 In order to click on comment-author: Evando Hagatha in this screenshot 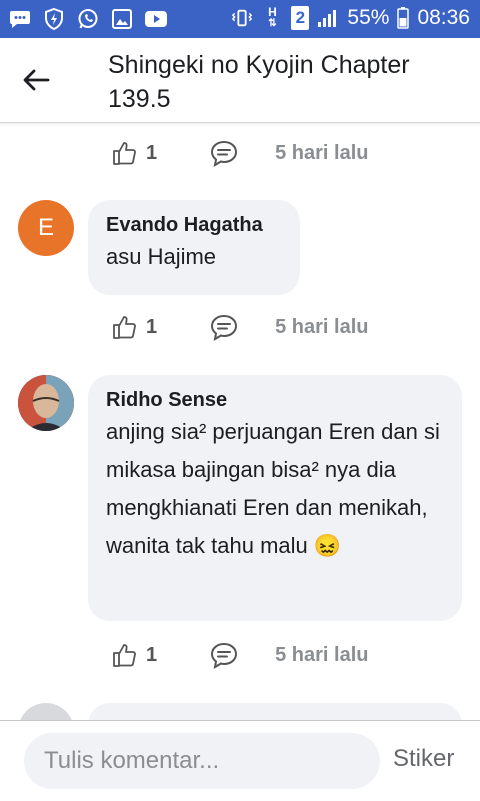, I will do `click(194, 225)`.